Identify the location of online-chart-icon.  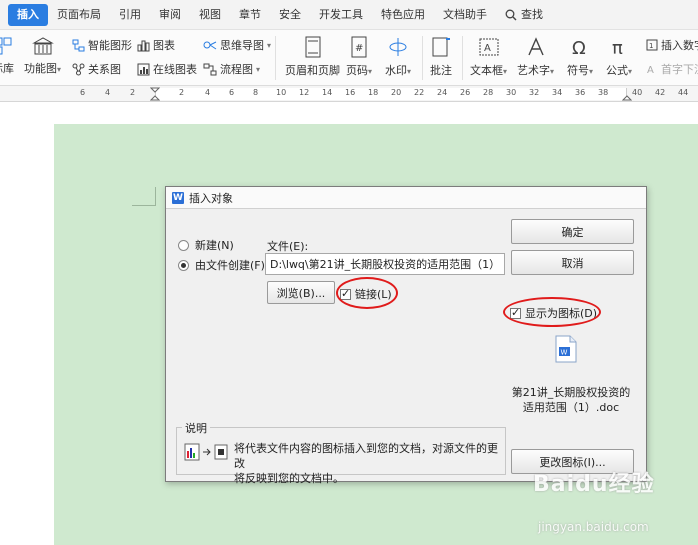
(143, 69).